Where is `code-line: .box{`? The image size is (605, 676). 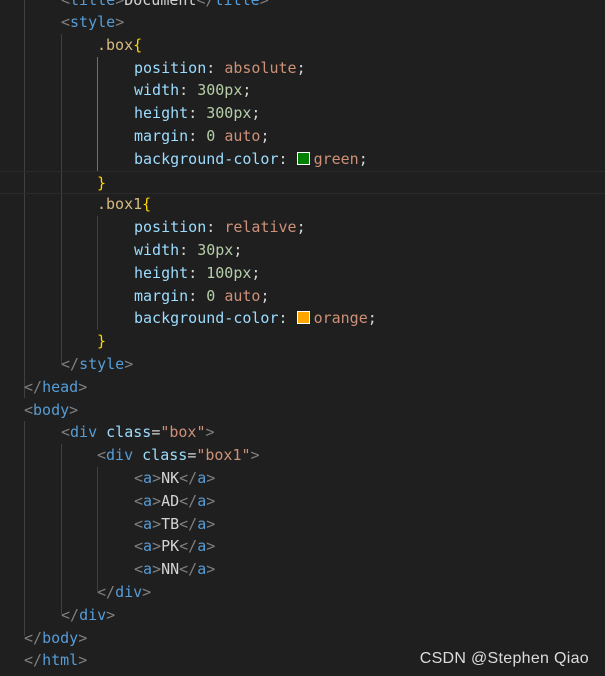
code-line: .box{ is located at coordinates (120, 45).